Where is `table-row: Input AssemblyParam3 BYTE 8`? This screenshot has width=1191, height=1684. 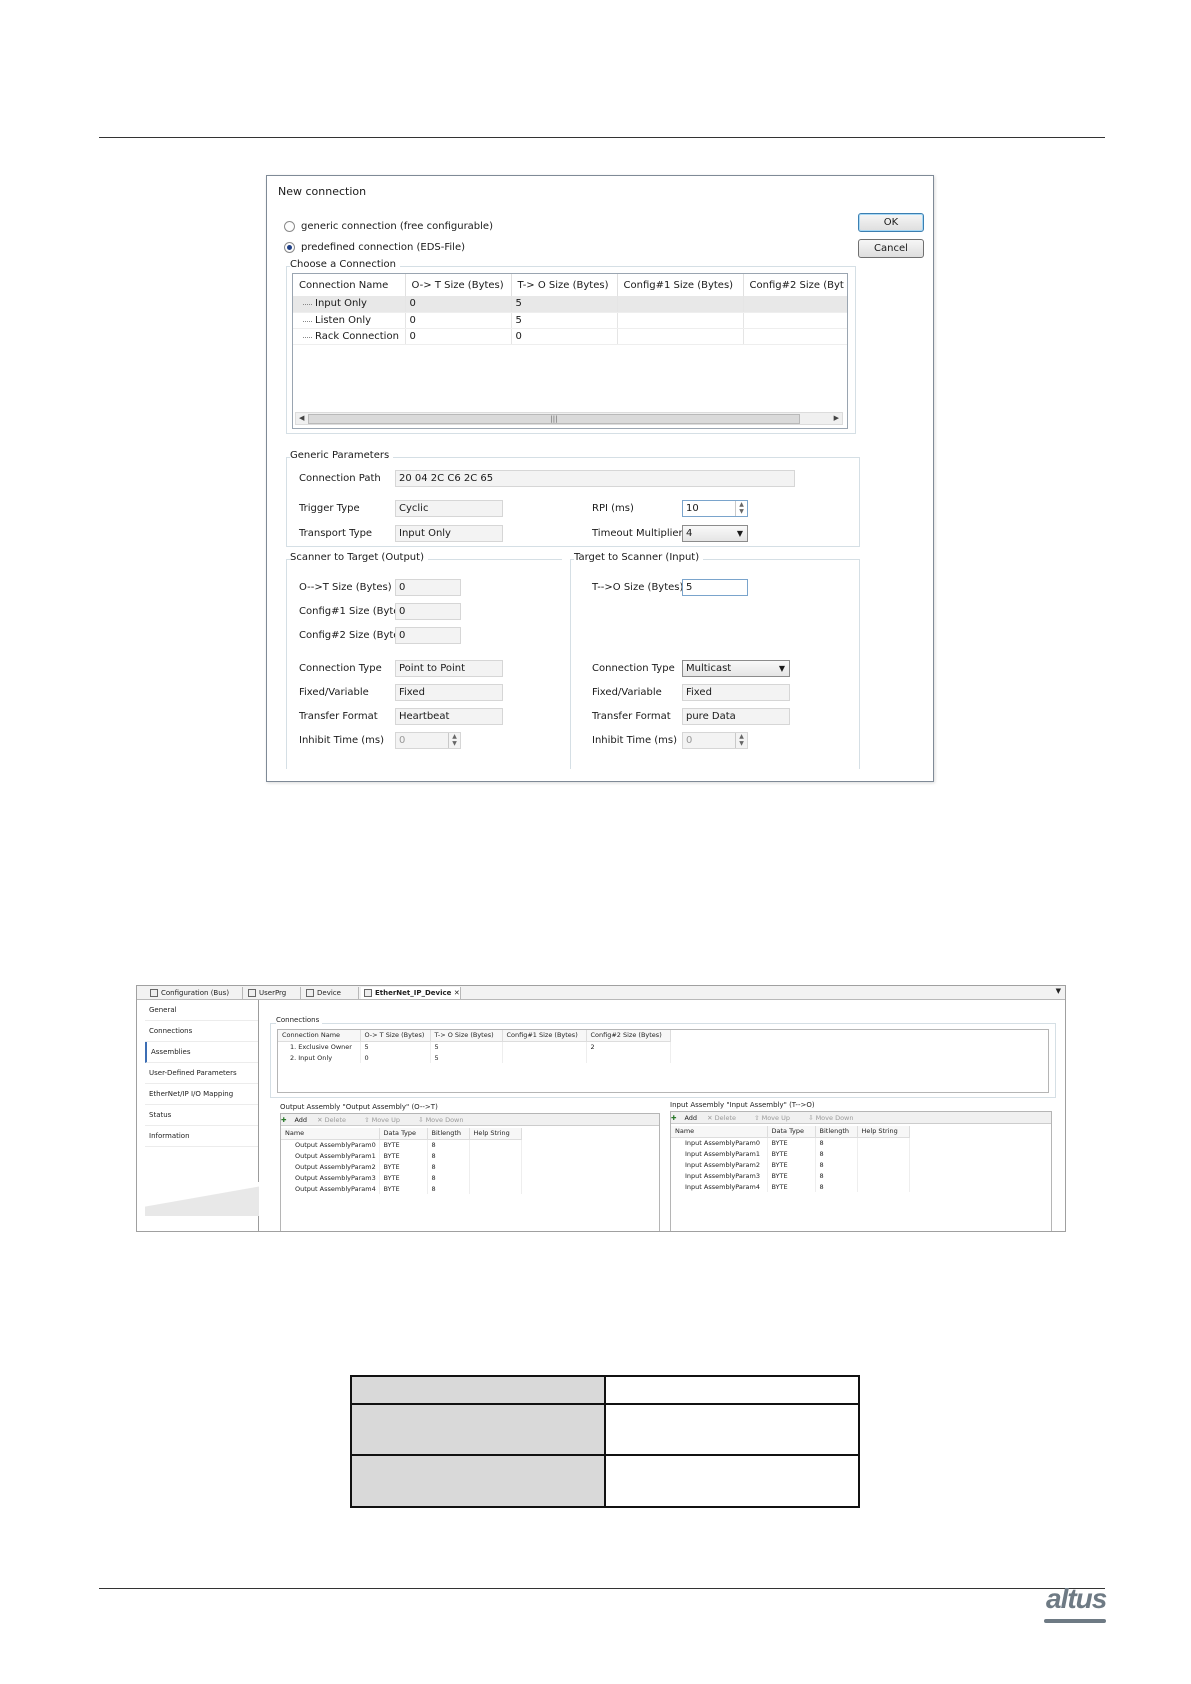 table-row: Input AssemblyParam3 BYTE 8 is located at coordinates (790, 1175).